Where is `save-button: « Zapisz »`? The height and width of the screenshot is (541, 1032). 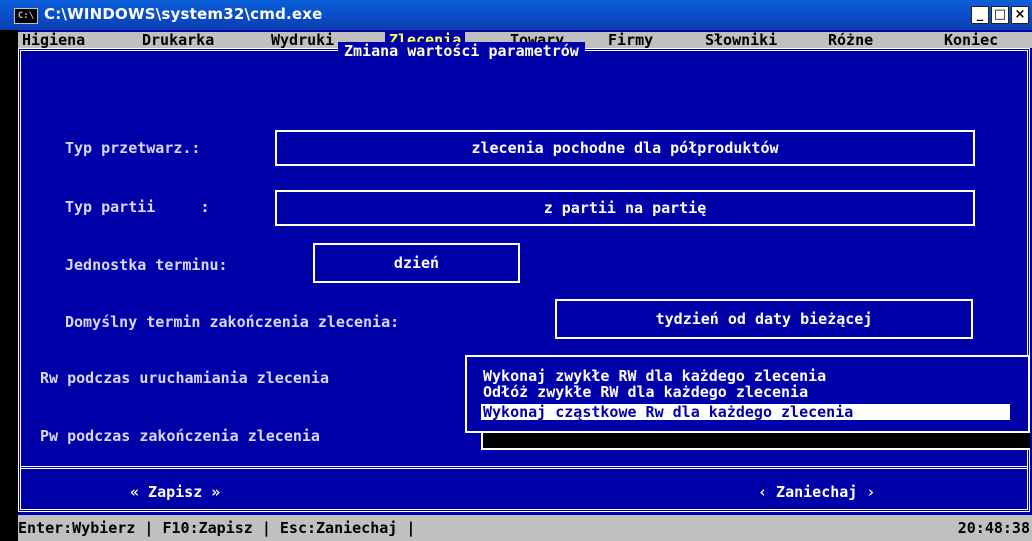 save-button: « Zapisz » is located at coordinates (175, 492).